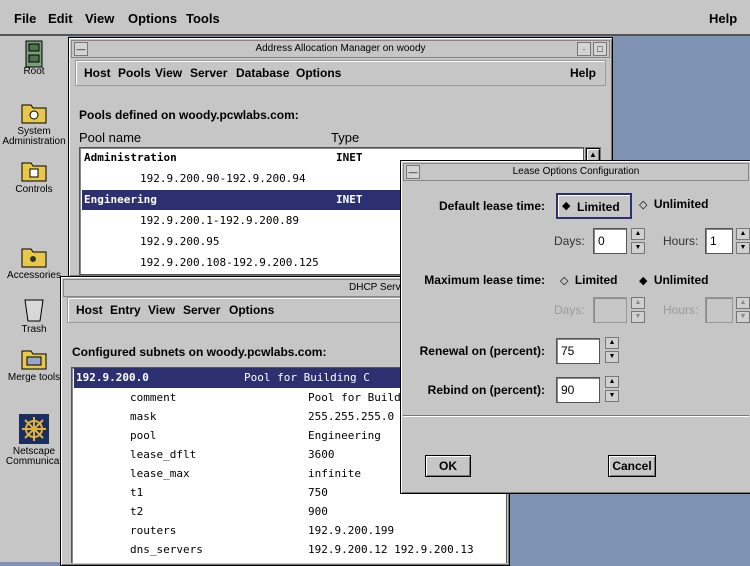 This screenshot has width=750, height=566. I want to click on menu-edit: Edit, so click(60, 18).